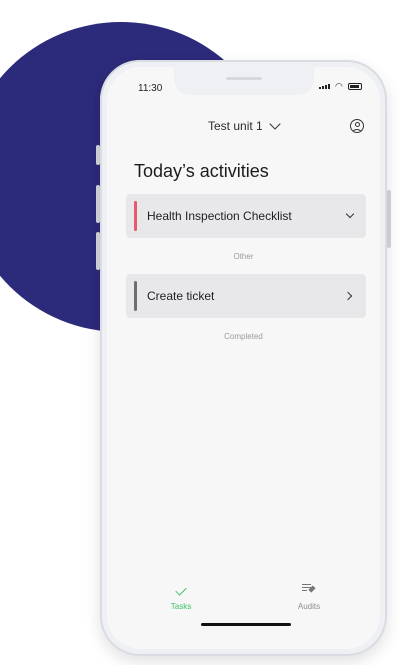  I want to click on speaker-grille, so click(244, 78).